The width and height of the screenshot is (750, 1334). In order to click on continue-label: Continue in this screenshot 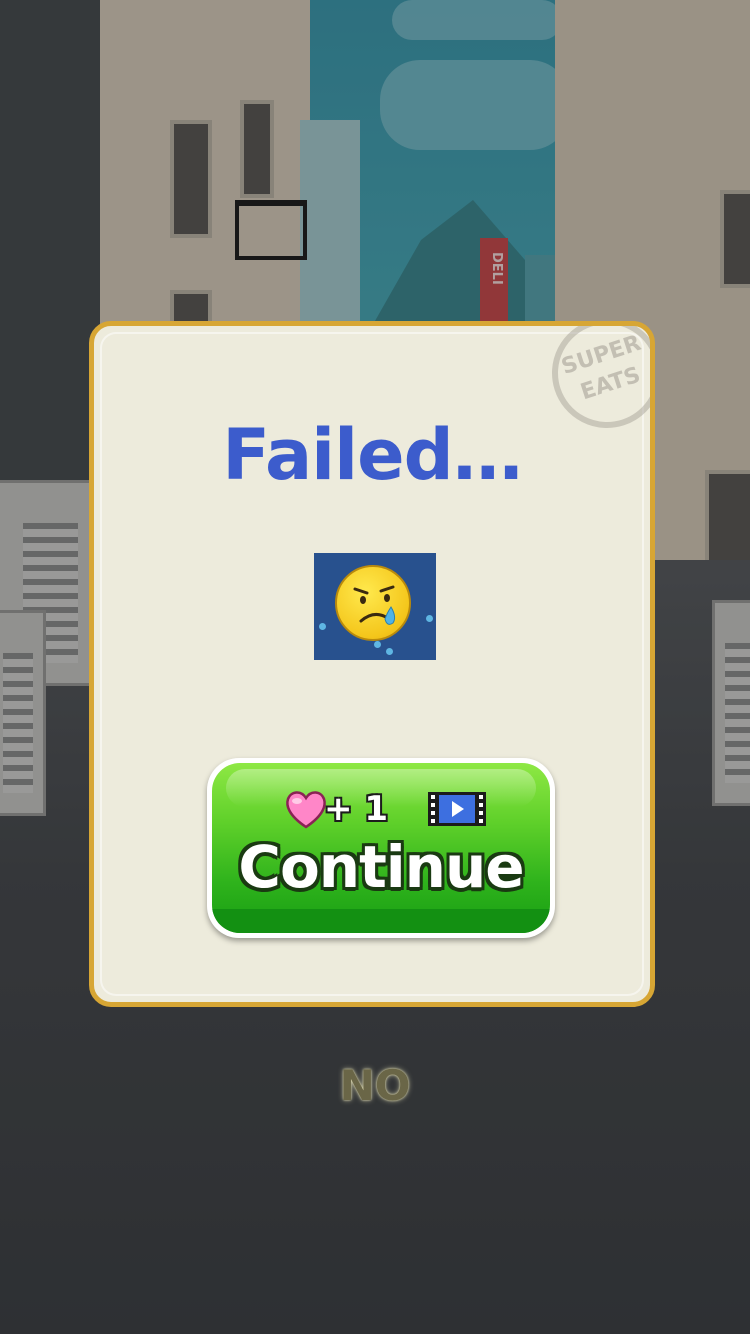, I will do `click(381, 867)`.